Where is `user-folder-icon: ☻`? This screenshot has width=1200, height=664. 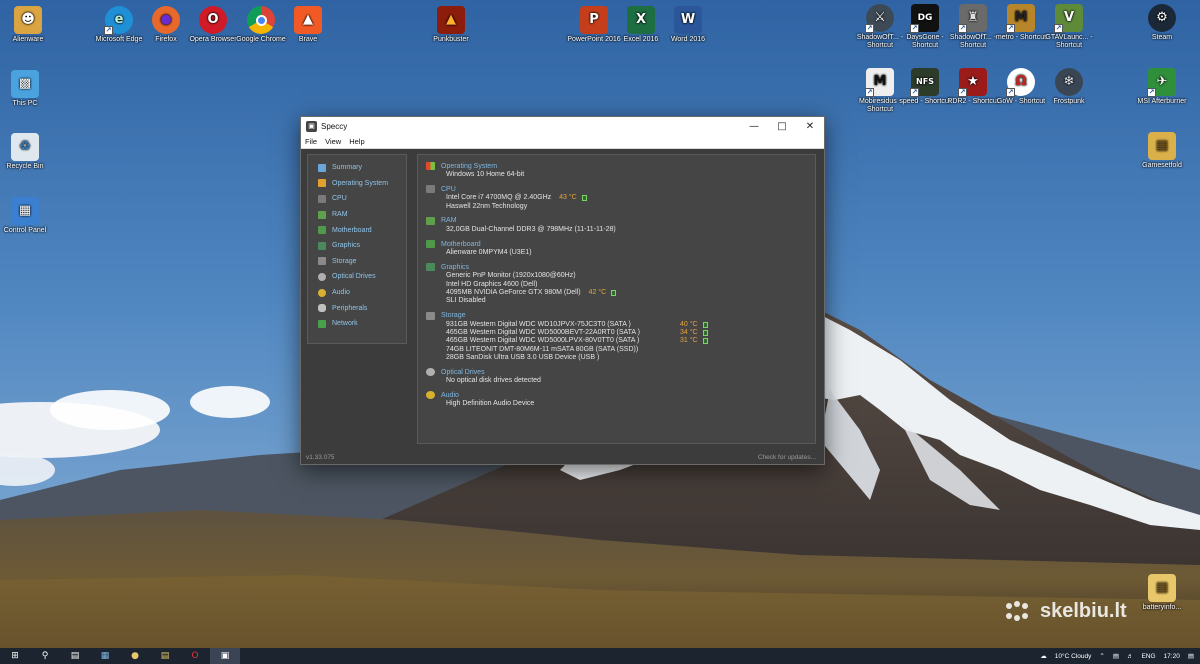 user-folder-icon: ☻ is located at coordinates (28, 20).